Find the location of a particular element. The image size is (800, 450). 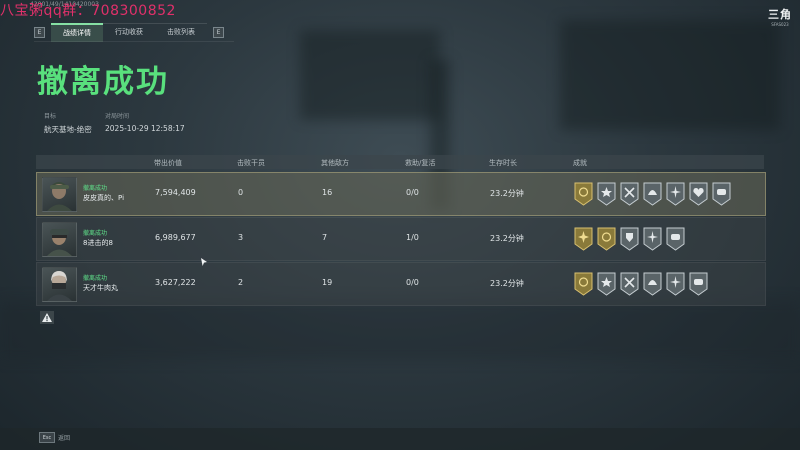

player-row: 撤离成功 天才牛肉丸 3,627,222 2 19 0/0 23.2分钟 is located at coordinates (401, 284).